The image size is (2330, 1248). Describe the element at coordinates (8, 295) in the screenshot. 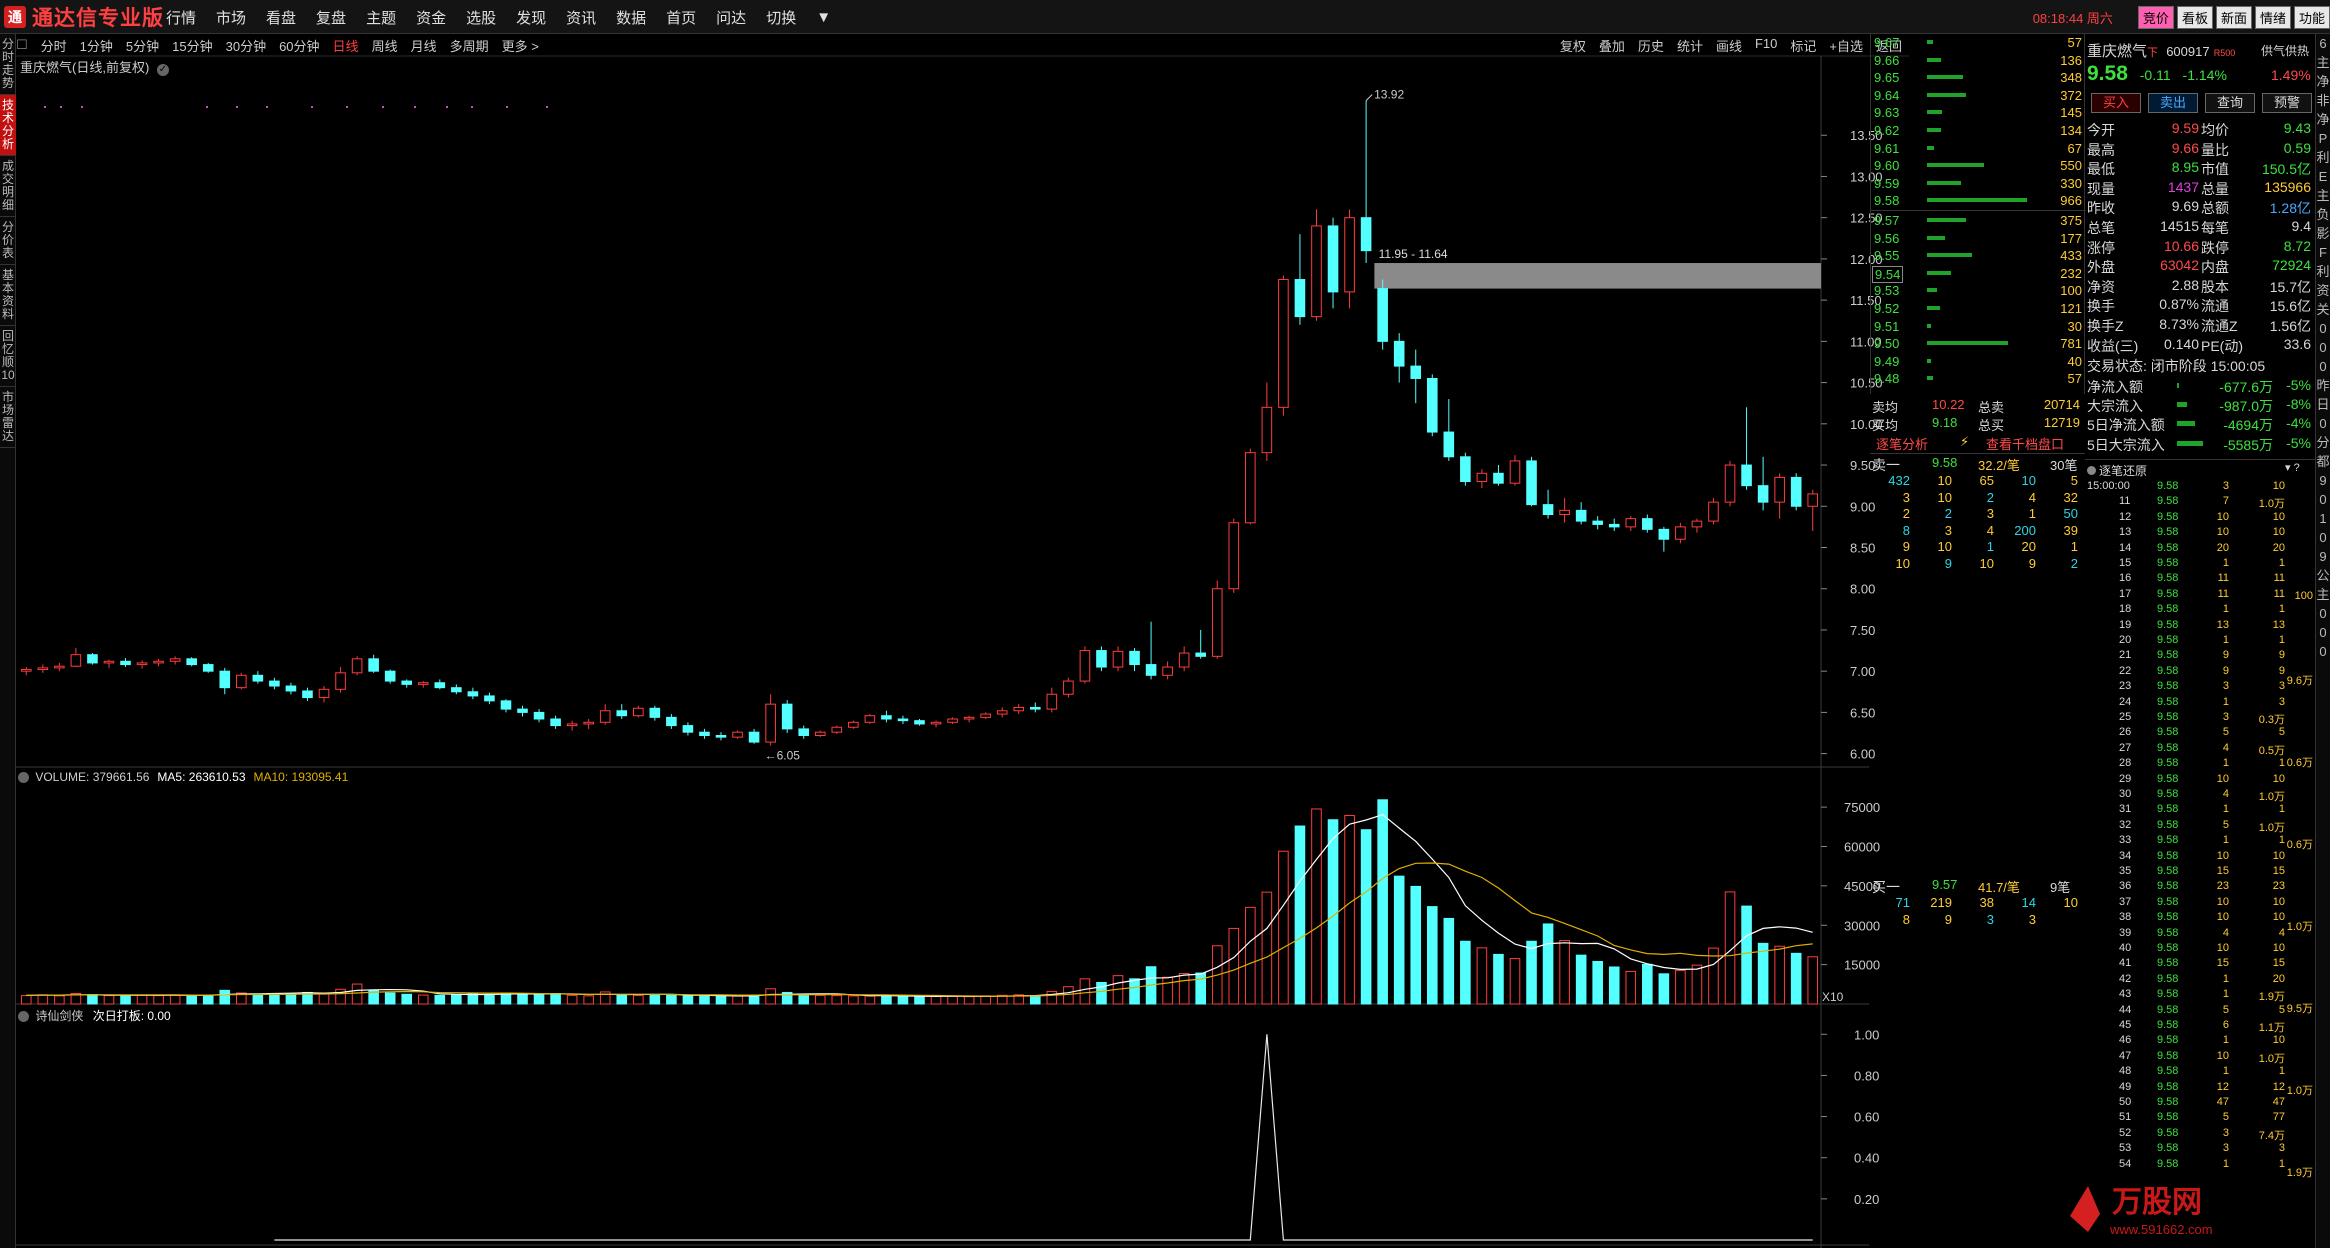

I see `left-tab-4: 基本资料` at that location.